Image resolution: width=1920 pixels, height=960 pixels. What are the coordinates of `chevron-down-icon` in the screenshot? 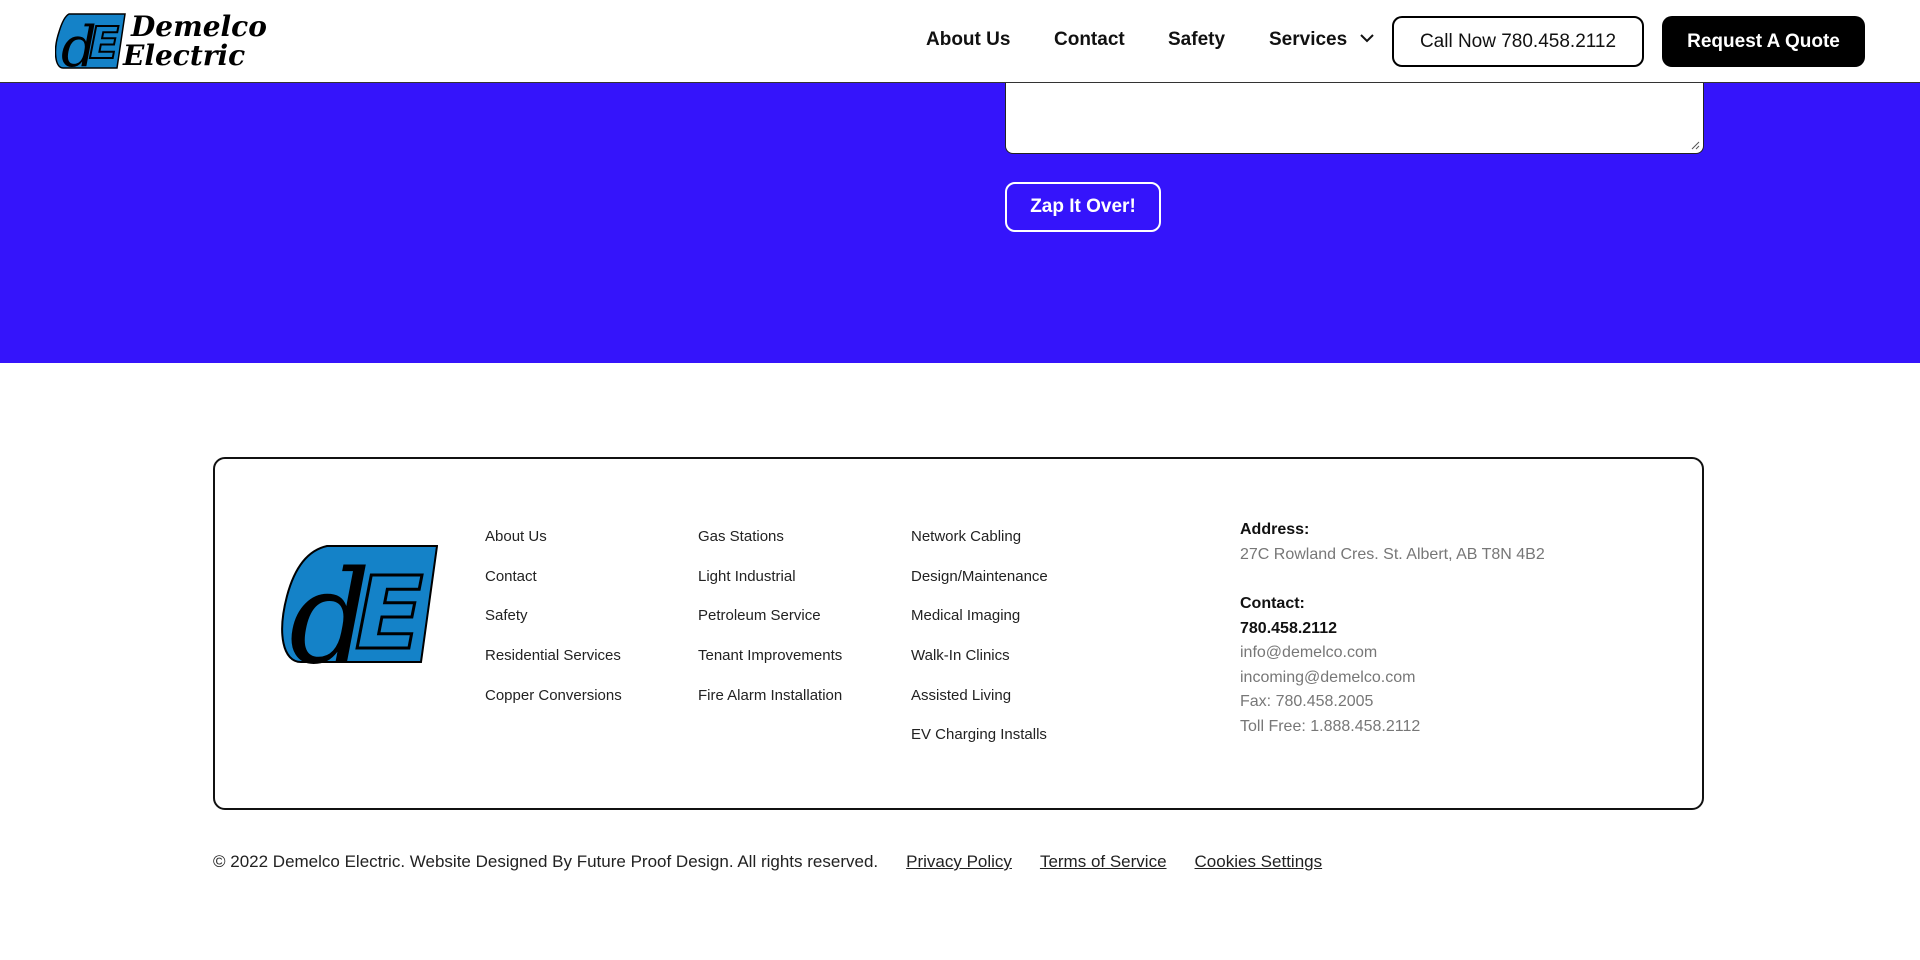 It's located at (1367, 38).